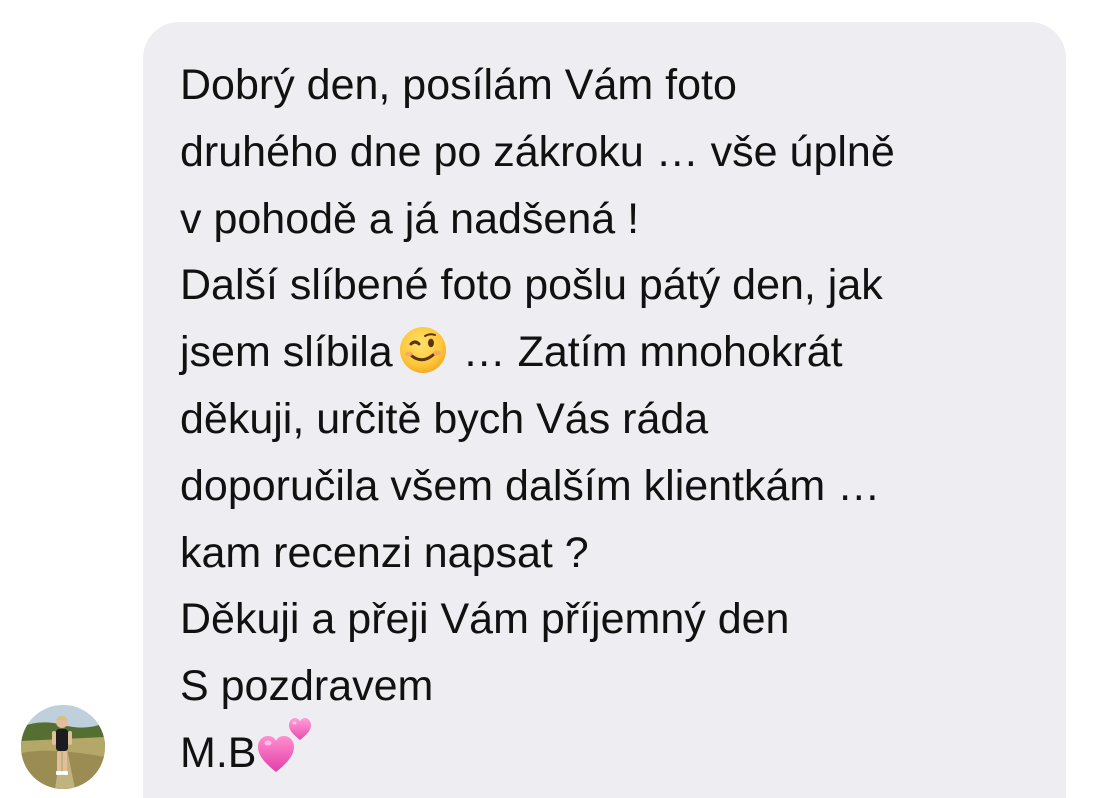 The width and height of the screenshot is (1102, 798). Describe the element at coordinates (307, 686) in the screenshot. I see `message-line: S pozdravem` at that location.